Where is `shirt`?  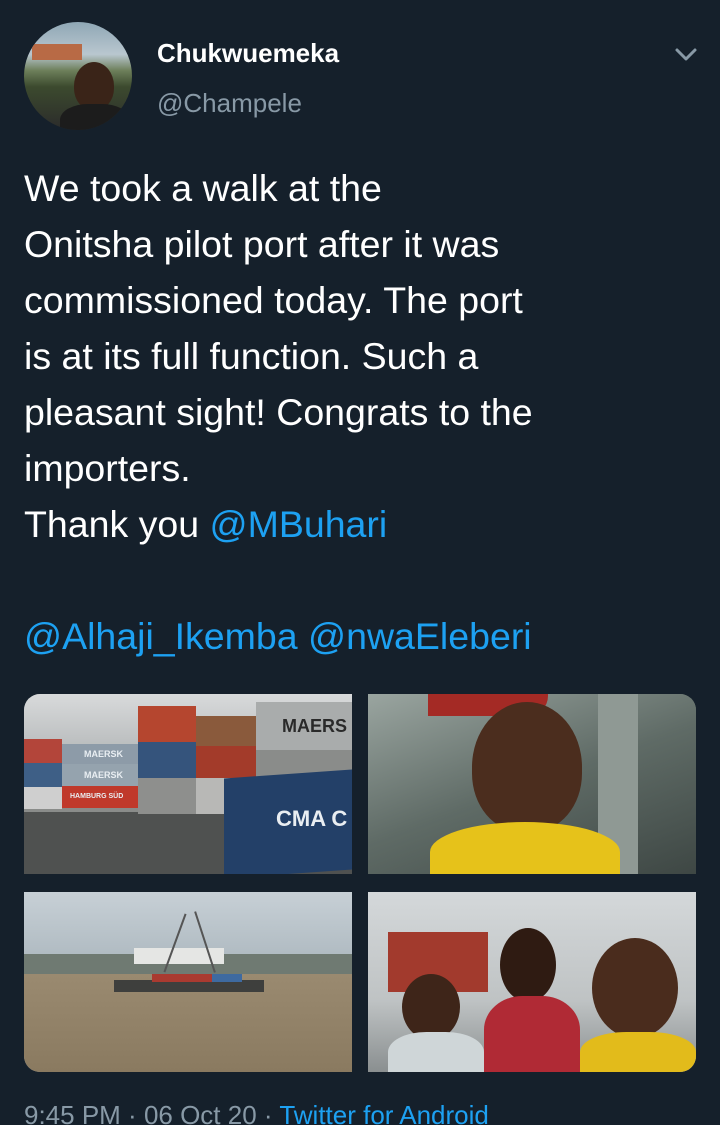 shirt is located at coordinates (436, 1052).